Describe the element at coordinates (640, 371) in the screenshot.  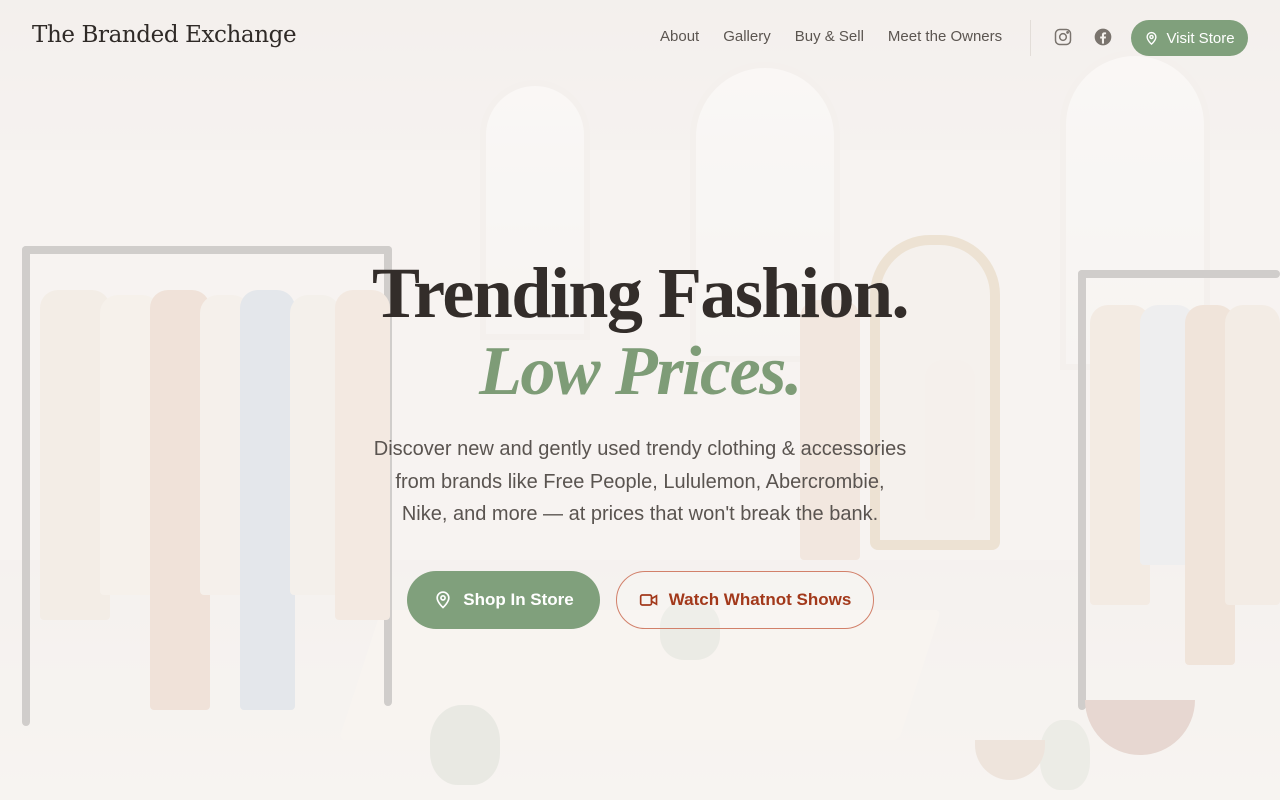
I see `hero-title-line2: Low Prices.` at that location.